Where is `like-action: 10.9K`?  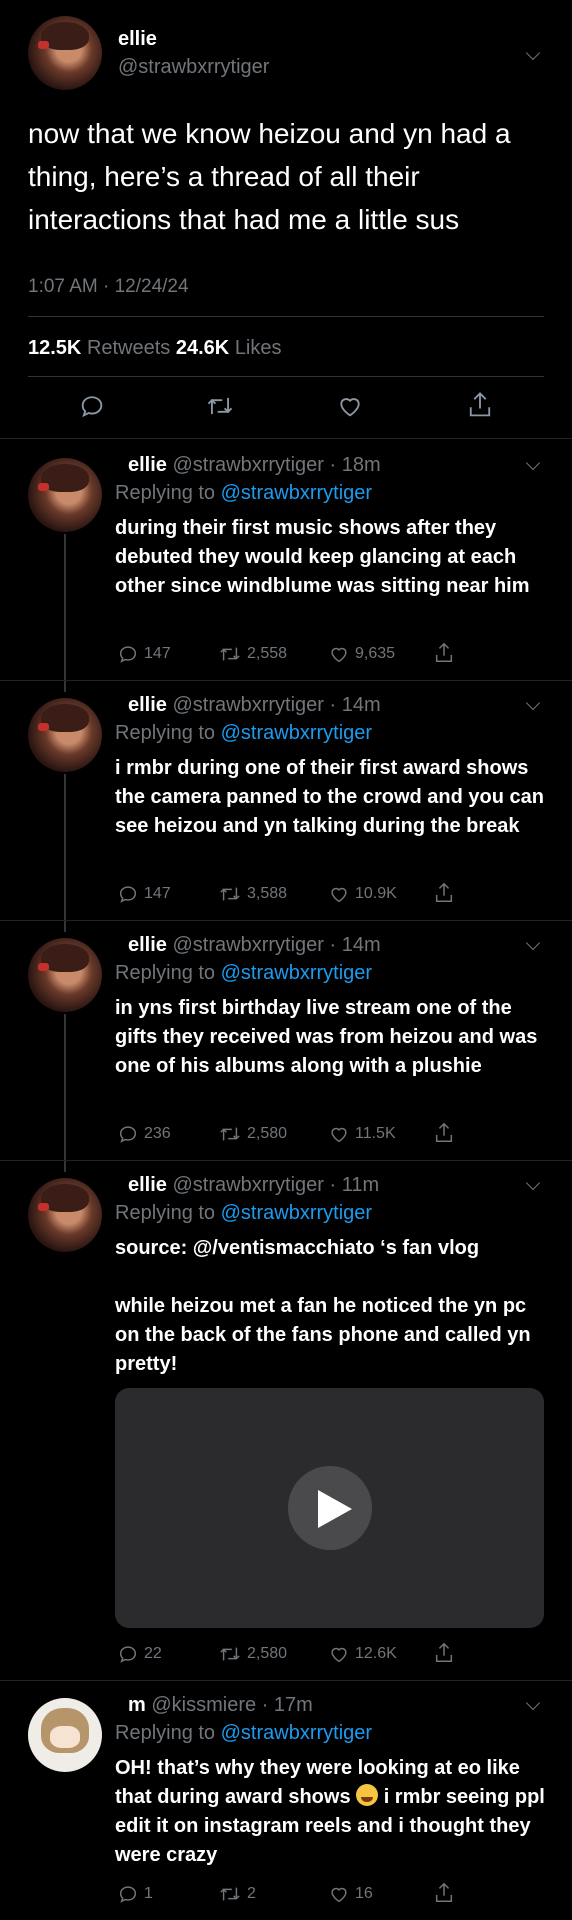
like-action: 10.9K is located at coordinates (362, 894).